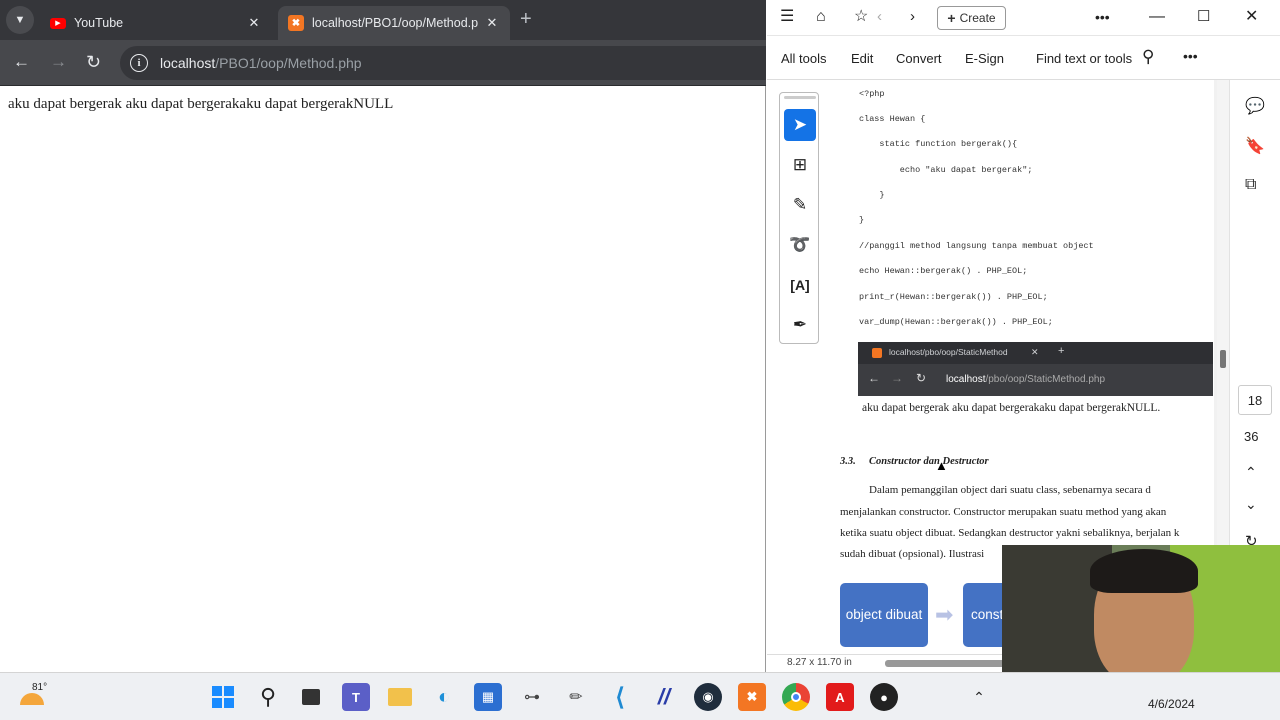 The width and height of the screenshot is (1280, 720). I want to click on app-hash-icon: //, so click(664, 697).